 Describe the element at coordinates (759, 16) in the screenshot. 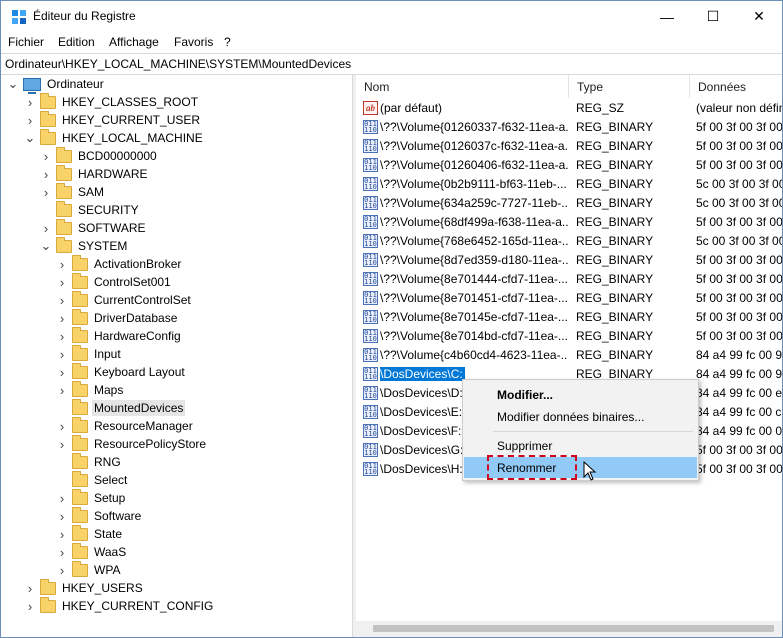

I see `close-button: ✕` at that location.